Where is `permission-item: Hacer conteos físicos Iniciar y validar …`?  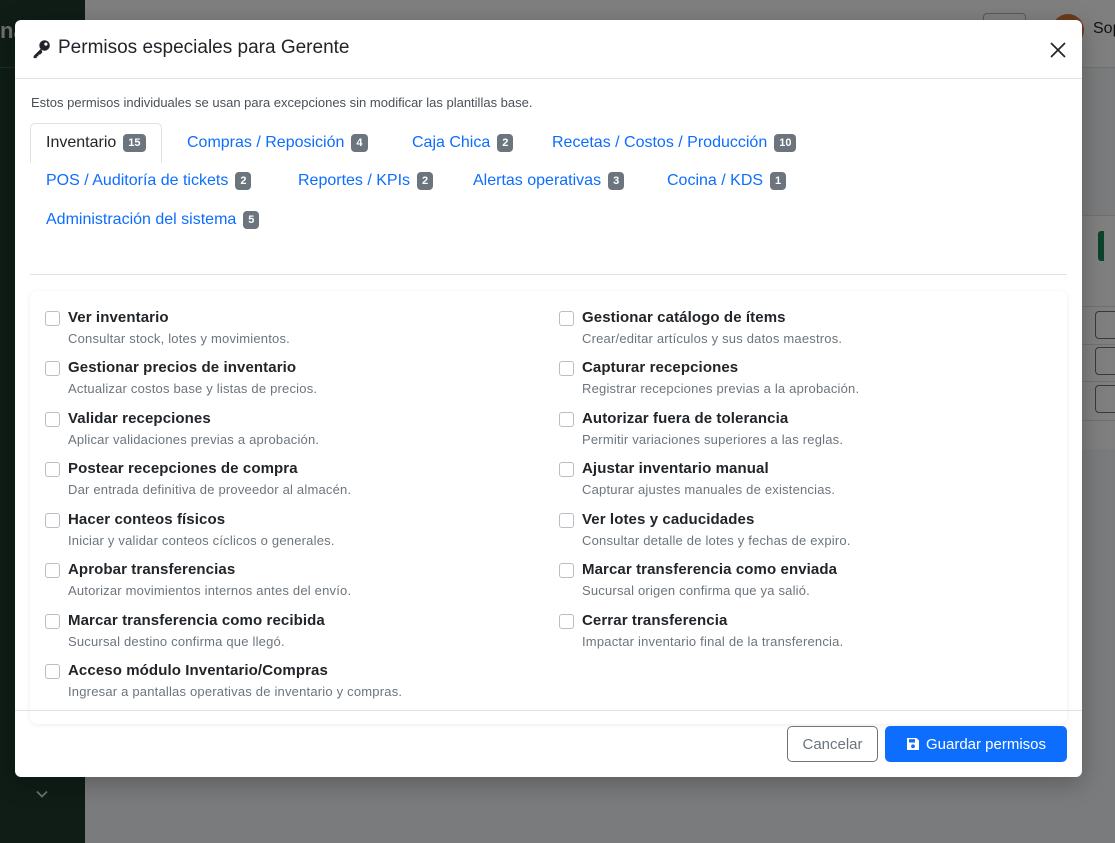
permission-item: Hacer conteos físicos Iniciar y validar … is located at coordinates (190, 530).